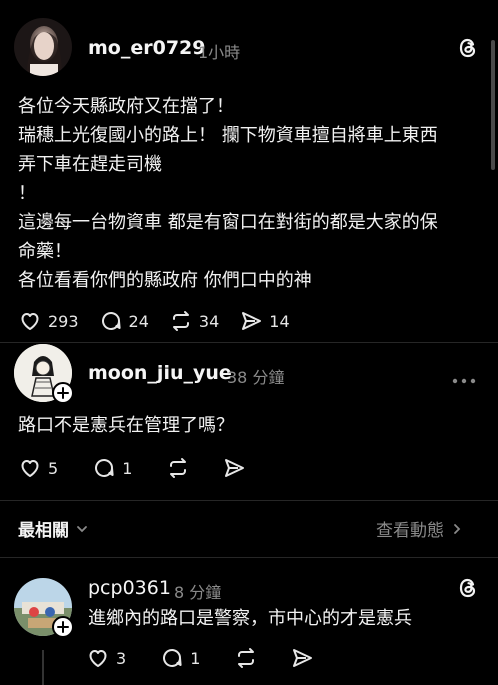 This screenshot has height=685, width=498. What do you see at coordinates (160, 373) in the screenshot?
I see `reply-username: moon_jiu_yue` at bounding box center [160, 373].